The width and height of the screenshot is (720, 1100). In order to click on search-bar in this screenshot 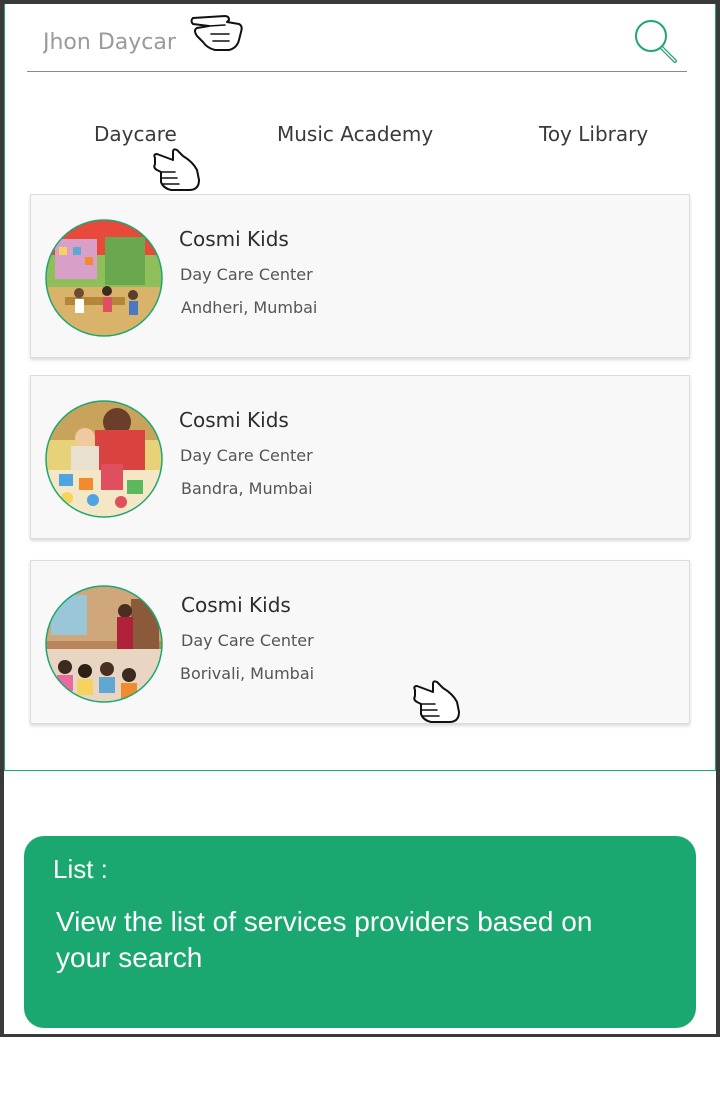, I will do `click(357, 38)`.